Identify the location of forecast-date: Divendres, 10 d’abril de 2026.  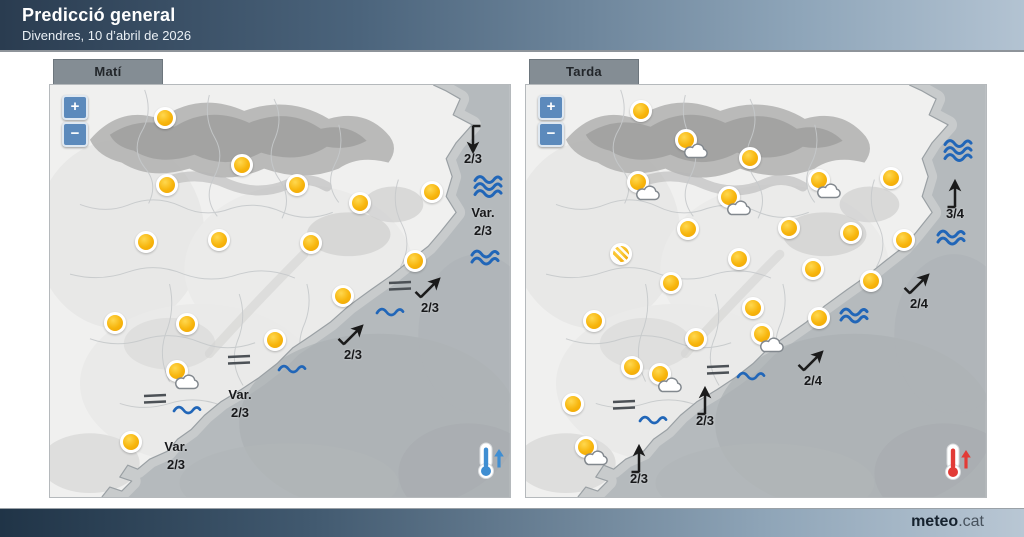
(107, 35).